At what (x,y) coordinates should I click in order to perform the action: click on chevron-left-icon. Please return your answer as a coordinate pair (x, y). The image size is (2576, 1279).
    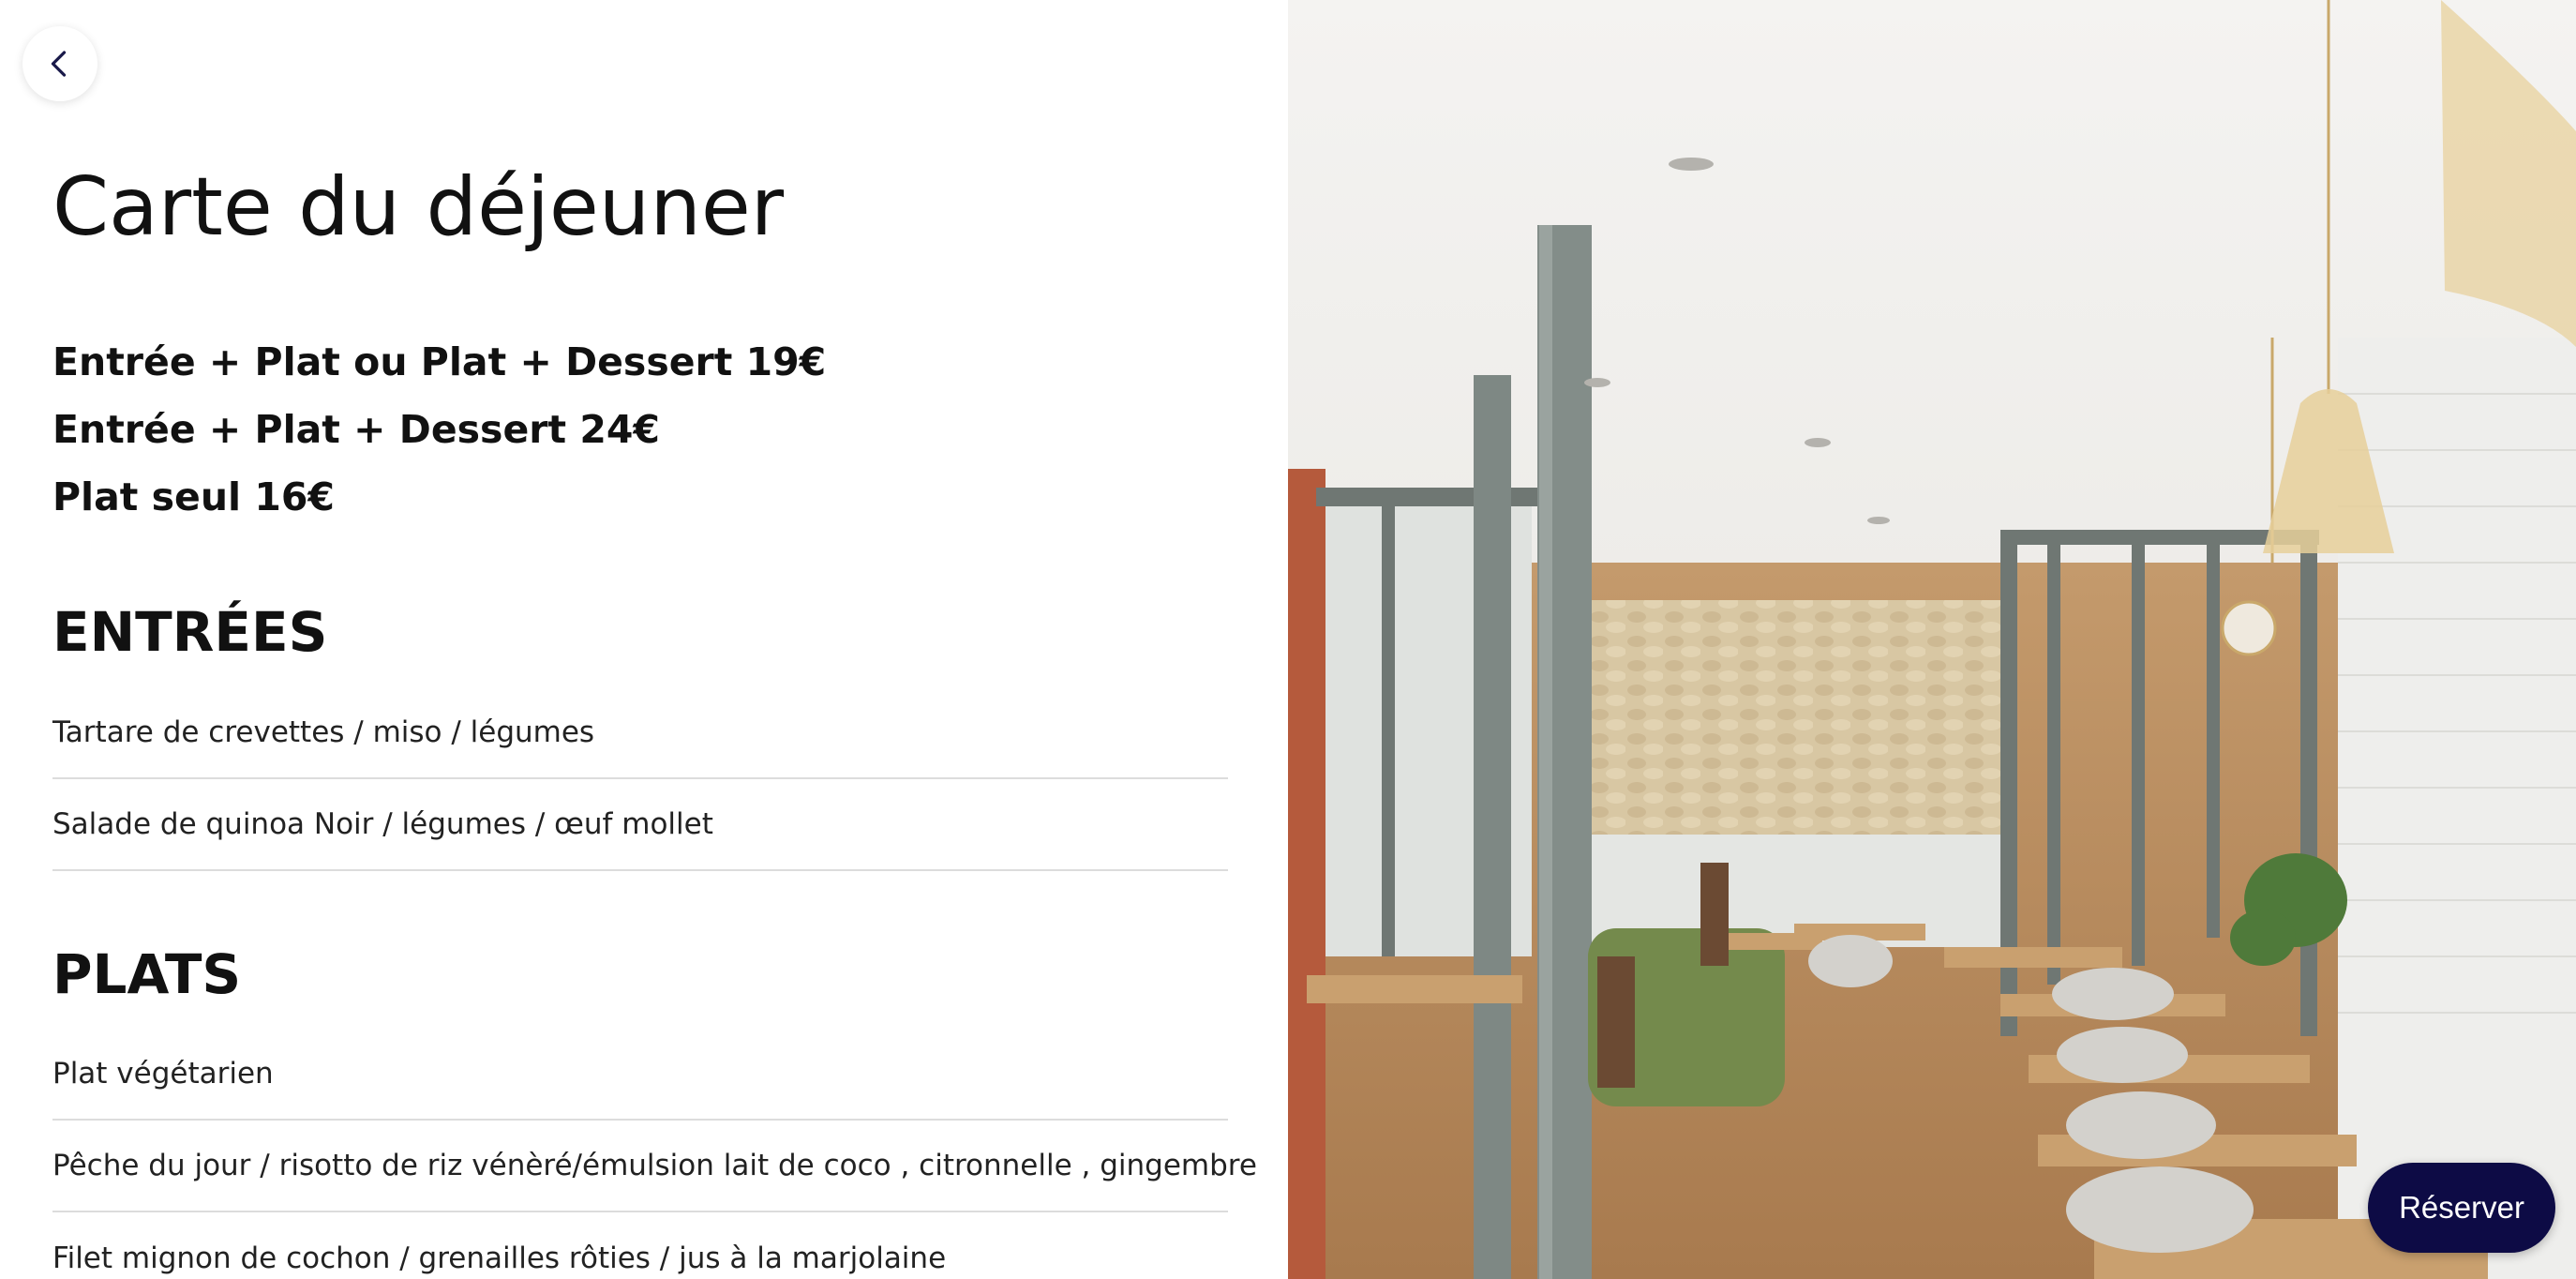
    Looking at the image, I should click on (59, 64).